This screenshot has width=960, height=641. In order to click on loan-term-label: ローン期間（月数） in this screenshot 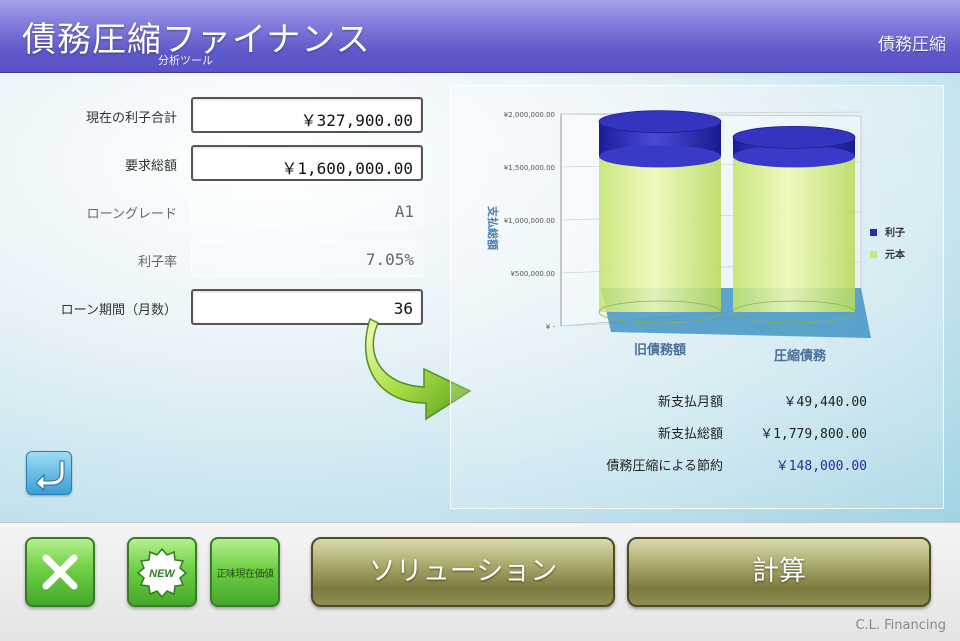, I will do `click(118, 310)`.